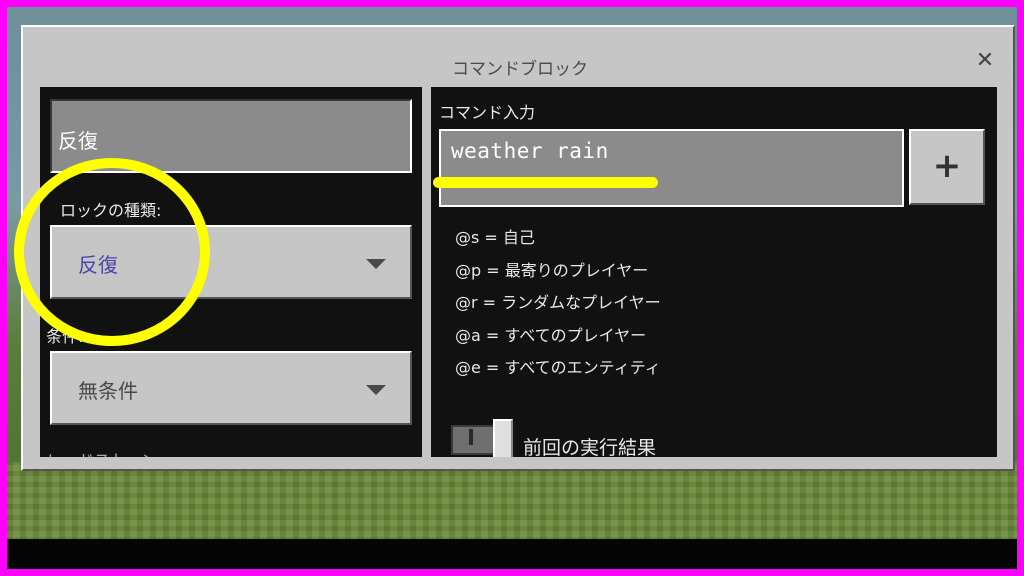 This screenshot has height=576, width=1024. I want to click on toggle-knob, so click(503, 438).